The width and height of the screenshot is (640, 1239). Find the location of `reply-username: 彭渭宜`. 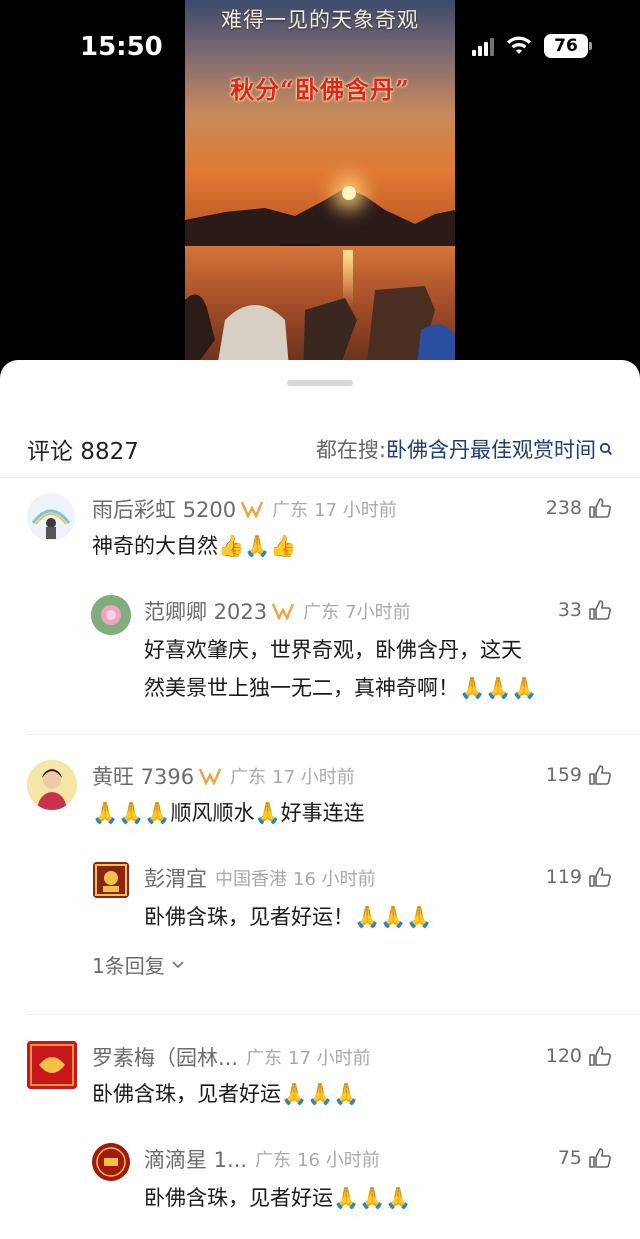

reply-username: 彭渭宜 is located at coordinates (175, 878).